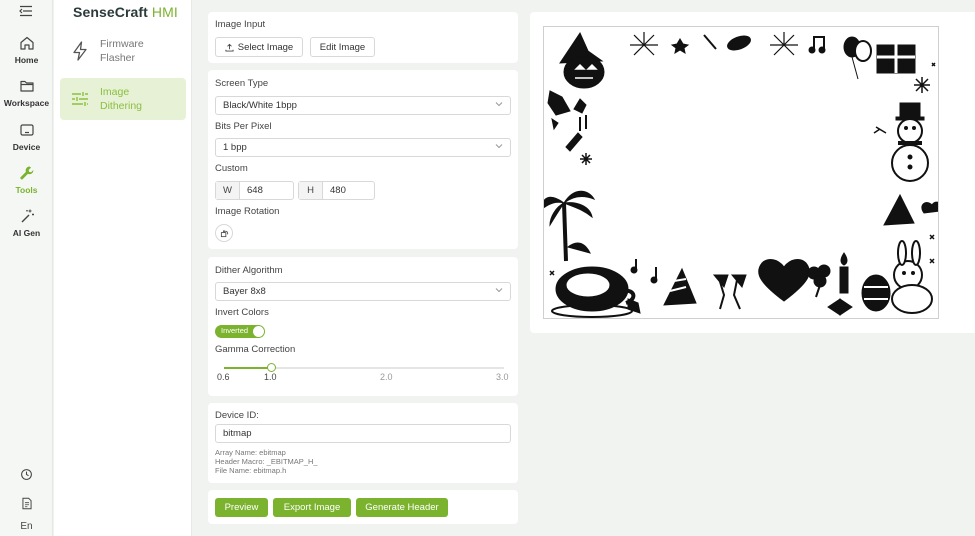  What do you see at coordinates (241, 507) in the screenshot?
I see `preview-button: Preview` at bounding box center [241, 507].